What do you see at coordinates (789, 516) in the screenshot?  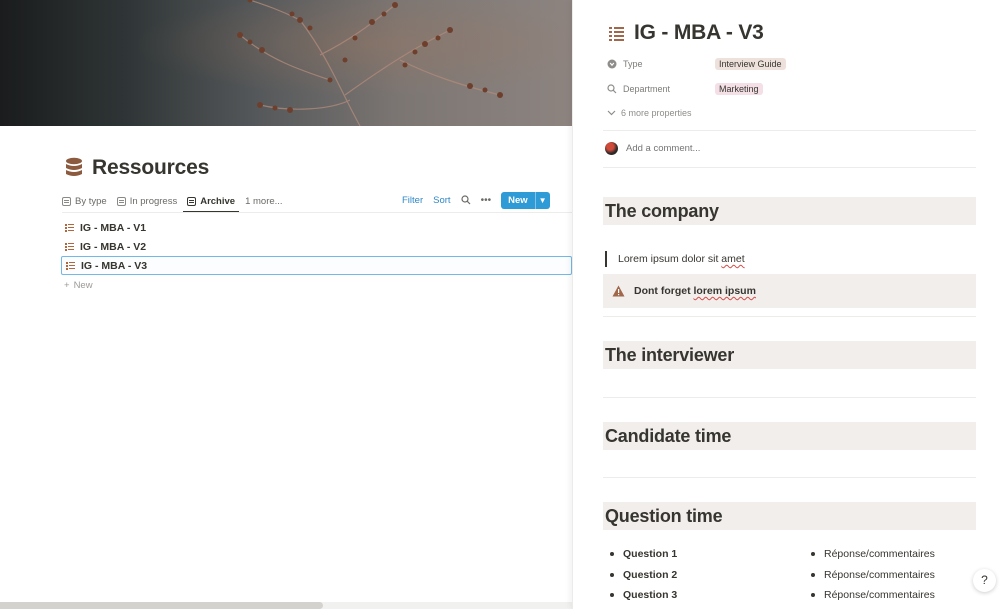 I see `heading-question-time: Question time` at bounding box center [789, 516].